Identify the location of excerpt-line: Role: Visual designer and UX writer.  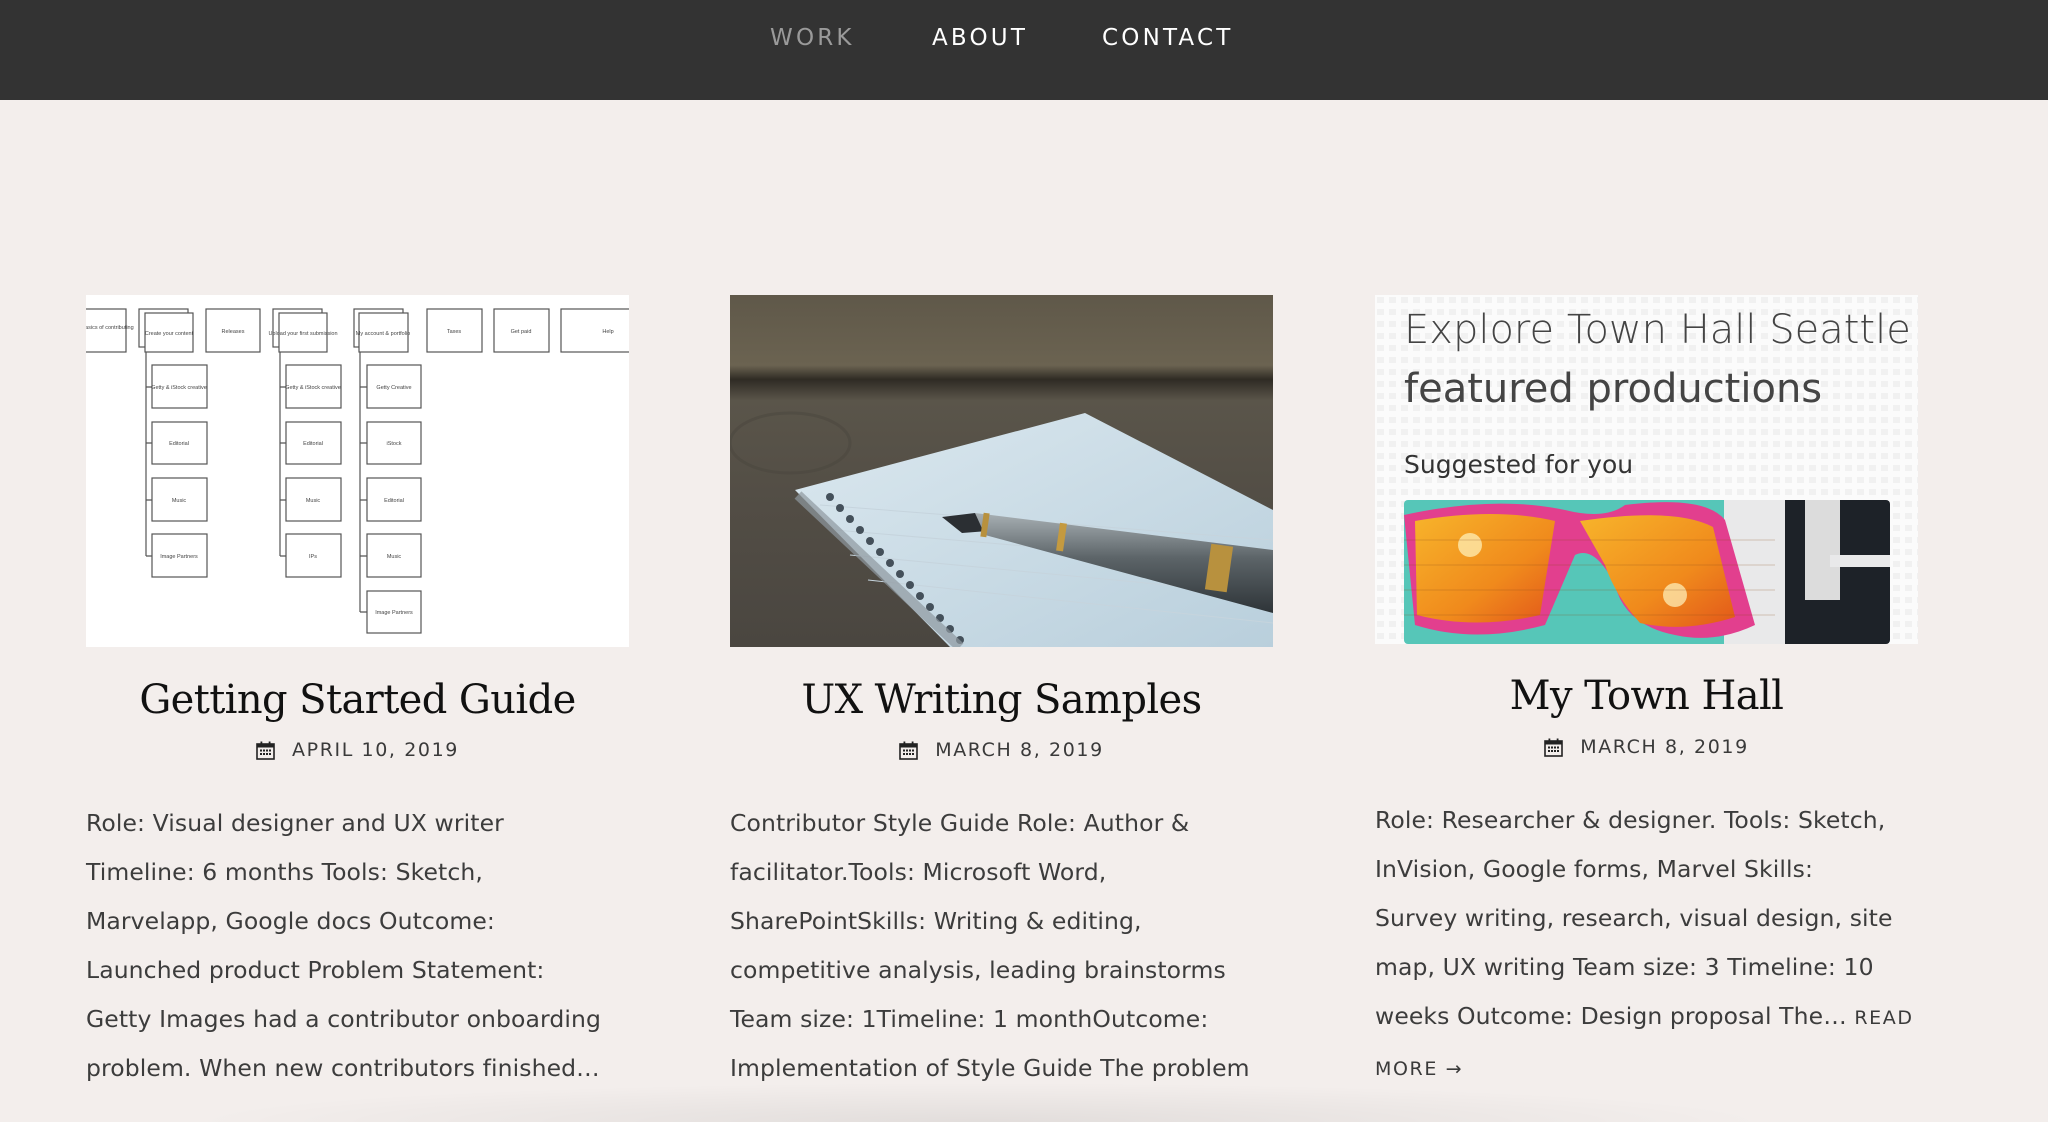
(295, 823).